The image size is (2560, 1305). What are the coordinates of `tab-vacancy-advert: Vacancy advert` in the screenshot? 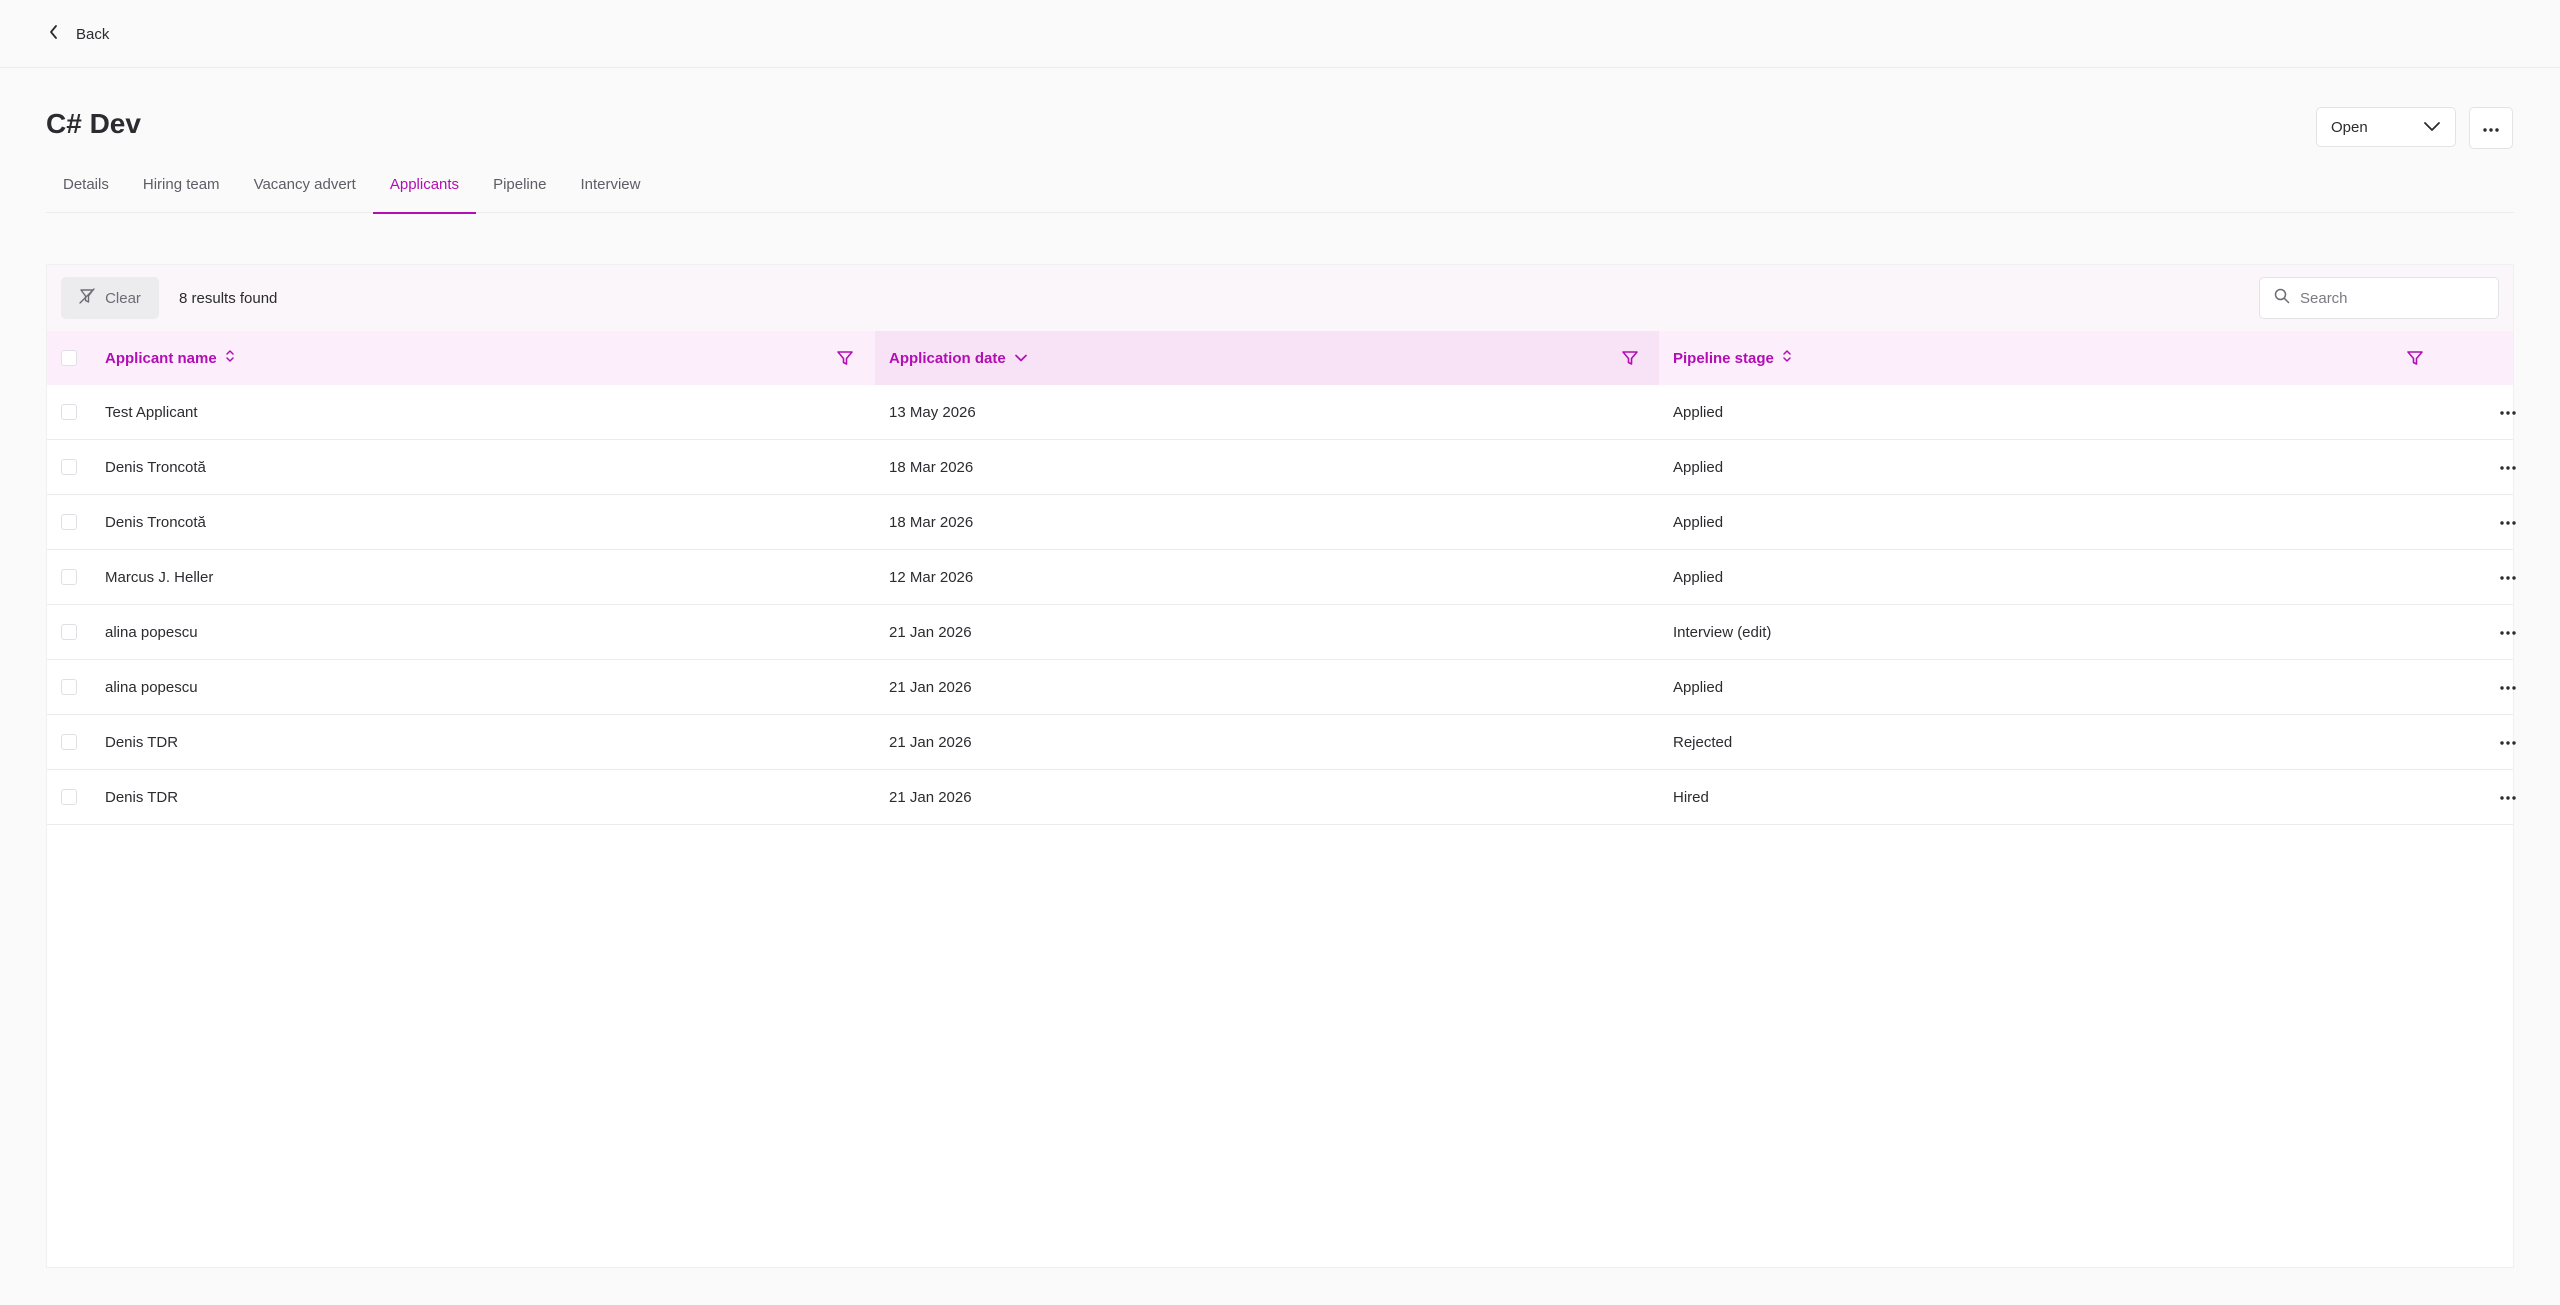 It's located at (305, 189).